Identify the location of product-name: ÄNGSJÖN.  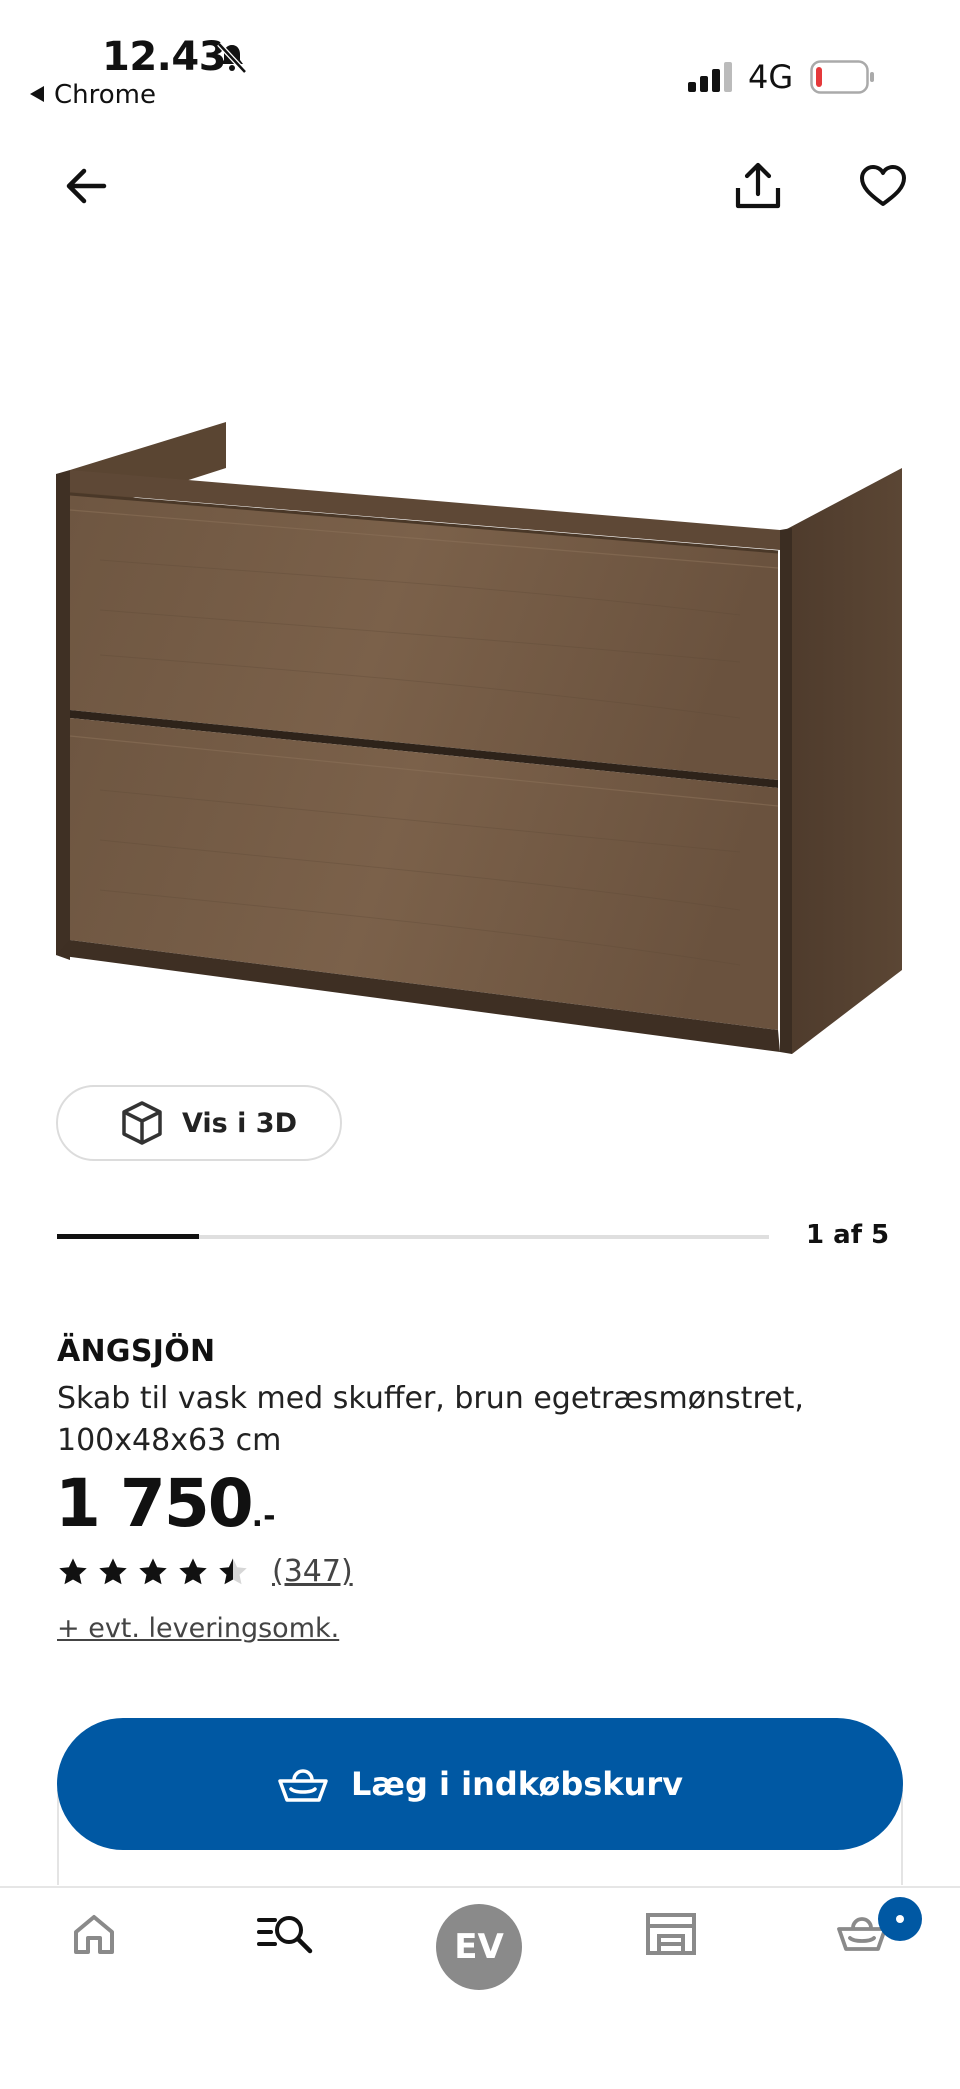
(136, 1351).